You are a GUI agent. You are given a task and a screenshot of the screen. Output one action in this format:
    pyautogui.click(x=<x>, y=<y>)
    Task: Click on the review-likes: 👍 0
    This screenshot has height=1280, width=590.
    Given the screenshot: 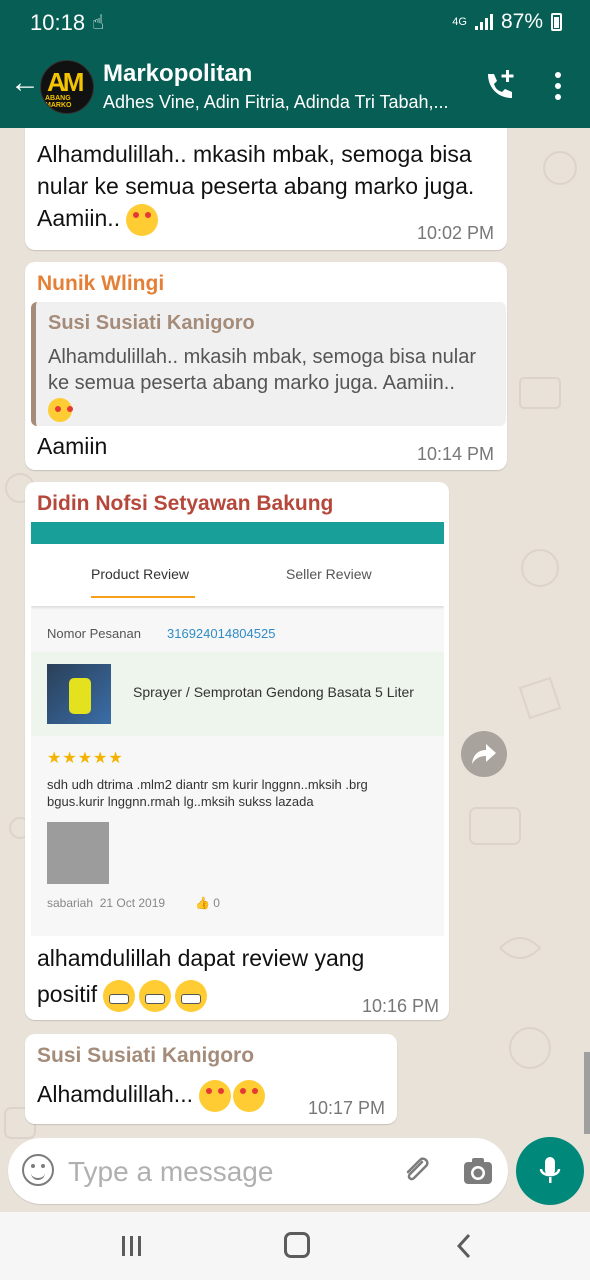 What is the action you would take?
    pyautogui.click(x=207, y=903)
    